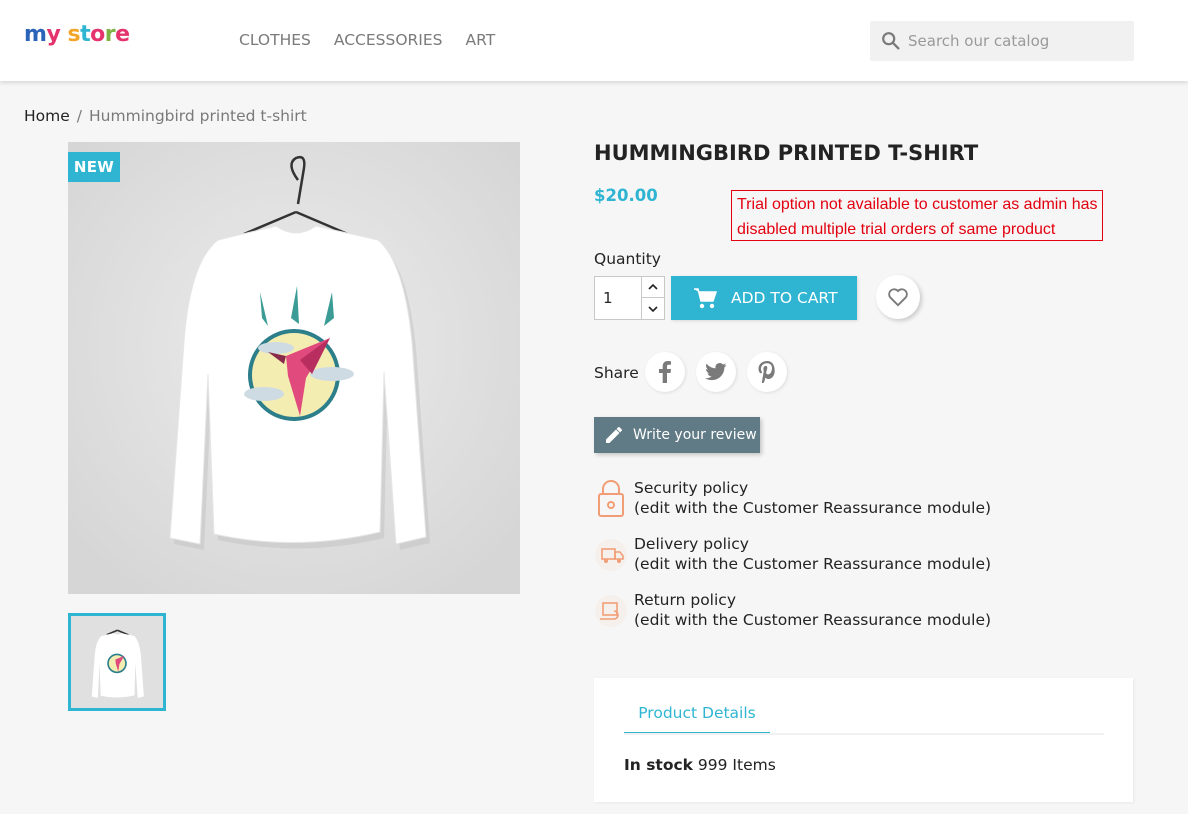 This screenshot has height=814, width=1188. What do you see at coordinates (691, 544) in the screenshot?
I see `reassurance-delivery-title: Delivery policy` at bounding box center [691, 544].